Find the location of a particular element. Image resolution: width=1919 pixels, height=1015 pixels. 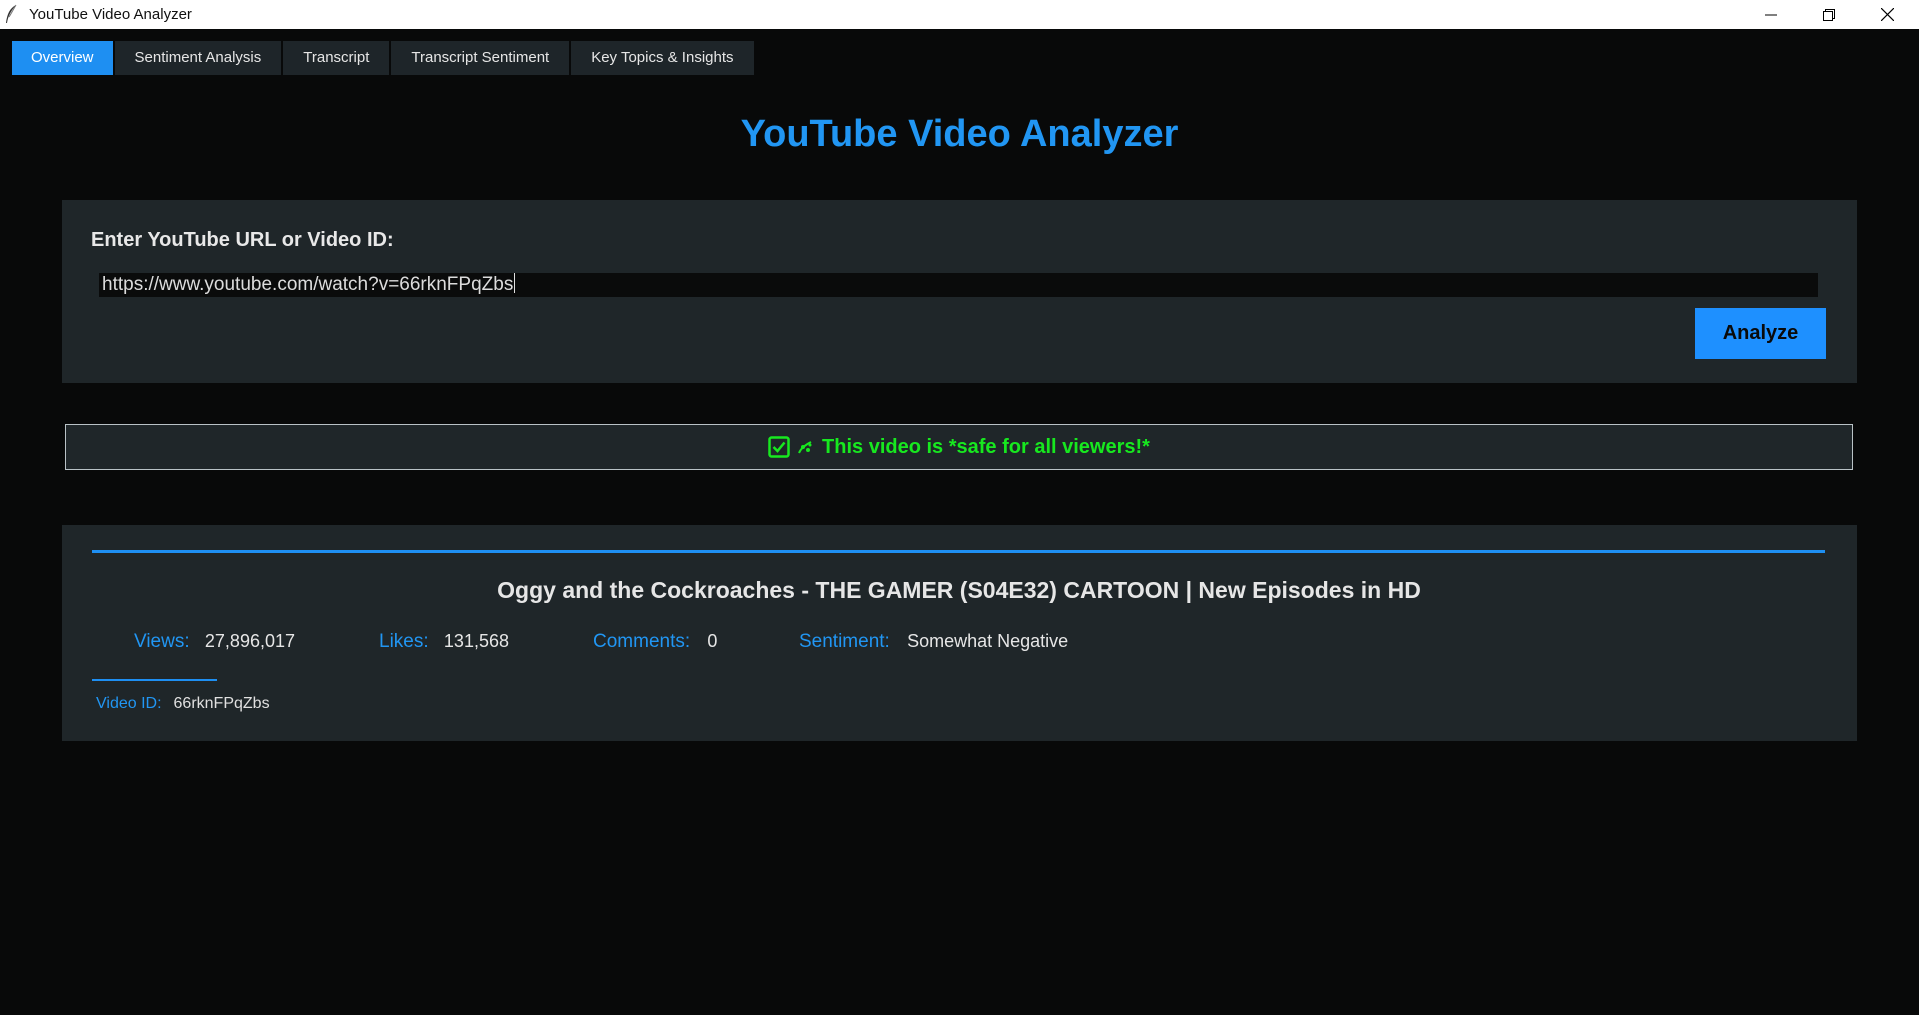

sentiment-label: Sentiment: is located at coordinates (844, 641).